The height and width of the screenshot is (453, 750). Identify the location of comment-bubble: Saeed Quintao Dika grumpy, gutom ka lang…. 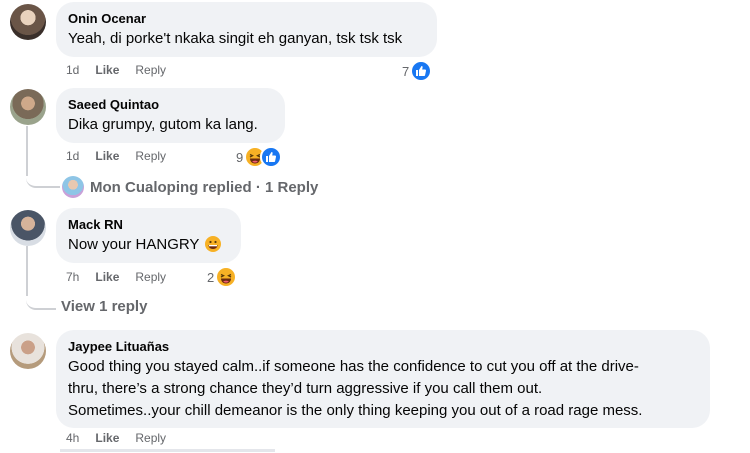
(170, 115).